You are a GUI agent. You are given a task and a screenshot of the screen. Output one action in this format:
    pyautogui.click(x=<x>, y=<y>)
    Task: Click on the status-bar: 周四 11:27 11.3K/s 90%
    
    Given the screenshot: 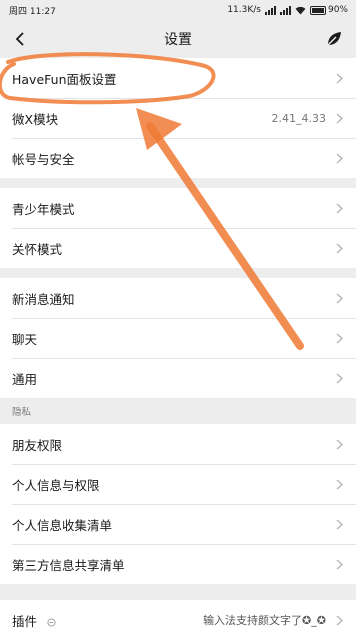 What is the action you would take?
    pyautogui.click(x=178, y=10)
    